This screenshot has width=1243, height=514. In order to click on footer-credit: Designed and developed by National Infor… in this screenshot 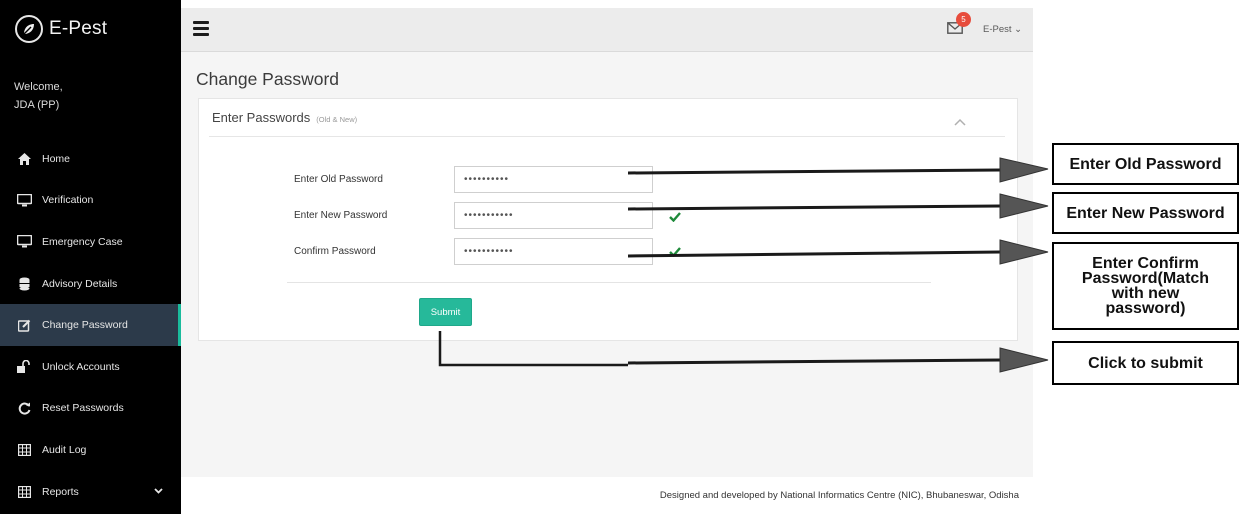, I will do `click(839, 495)`.